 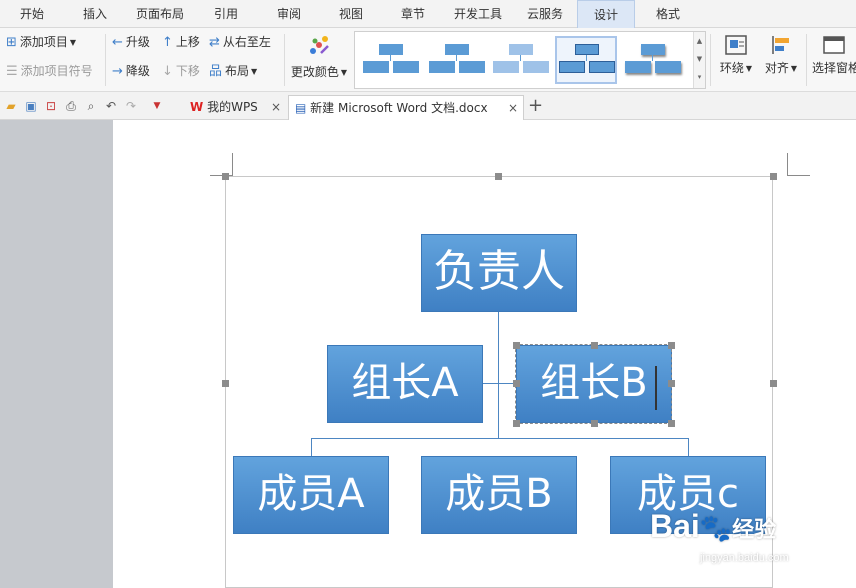 What do you see at coordinates (311, 495) in the screenshot?
I see `org-node-member-a: 成员A` at bounding box center [311, 495].